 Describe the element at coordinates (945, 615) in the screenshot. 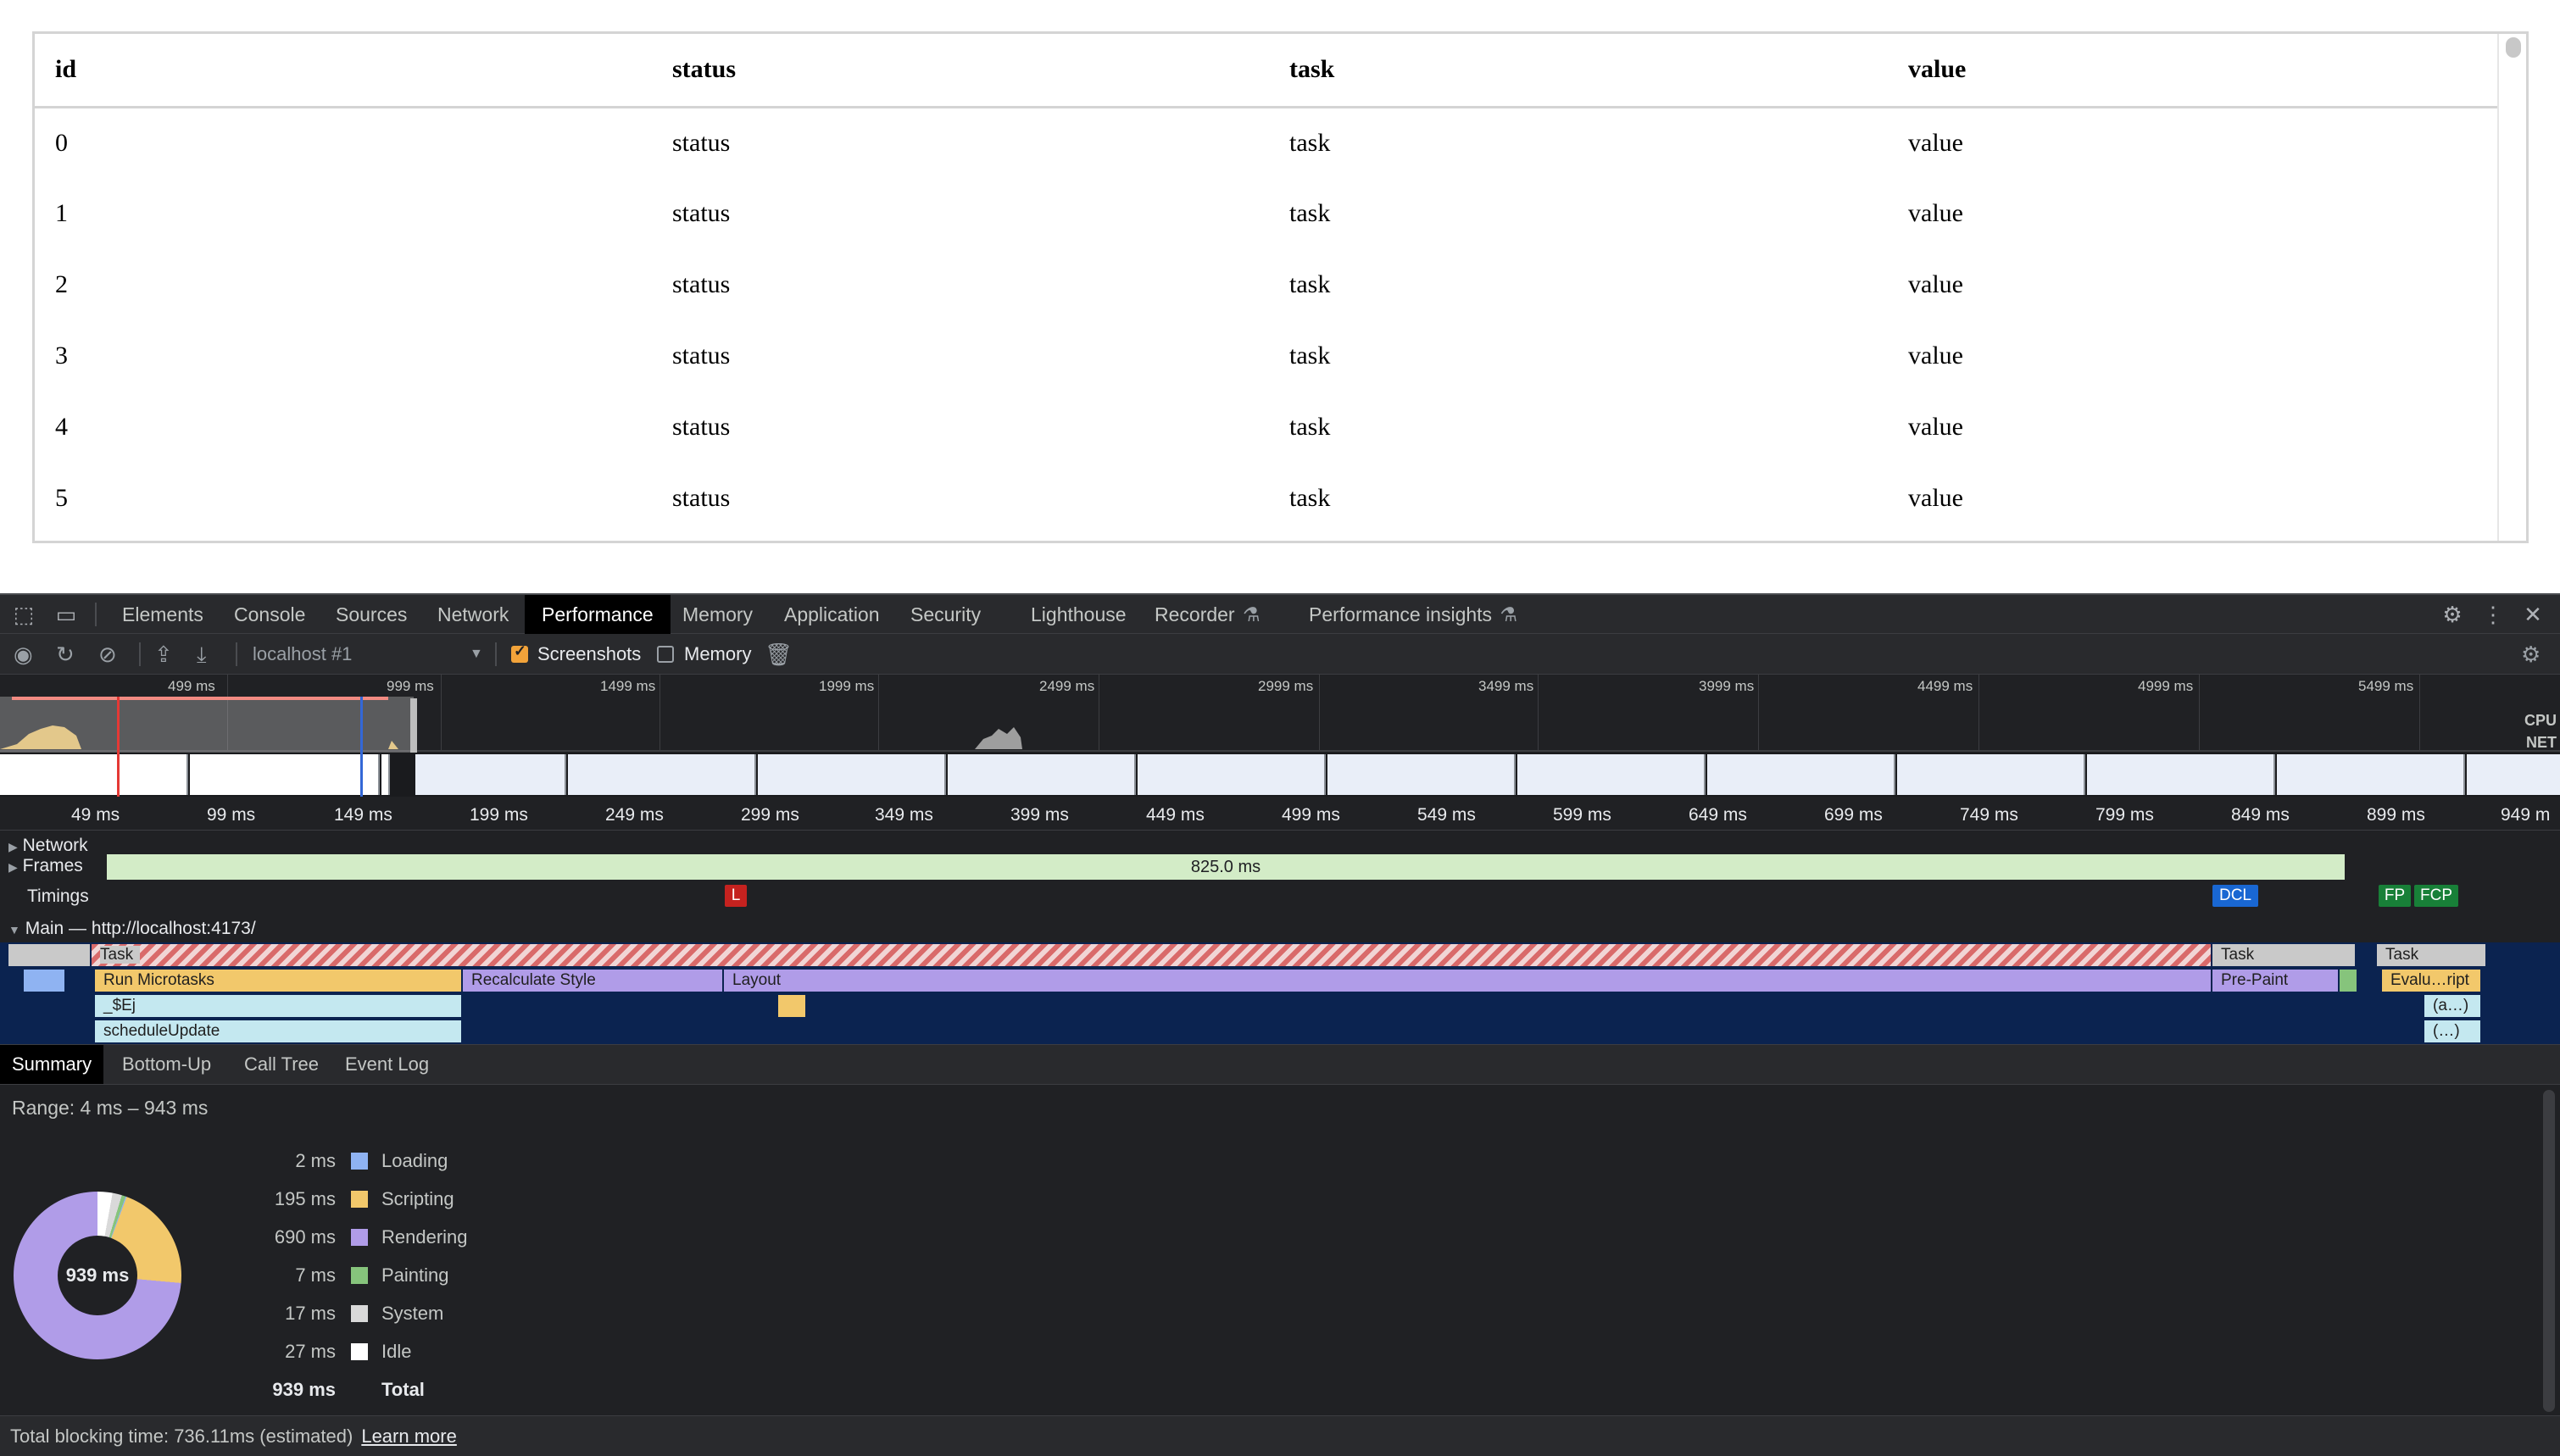

I see `tab-security: Security` at that location.